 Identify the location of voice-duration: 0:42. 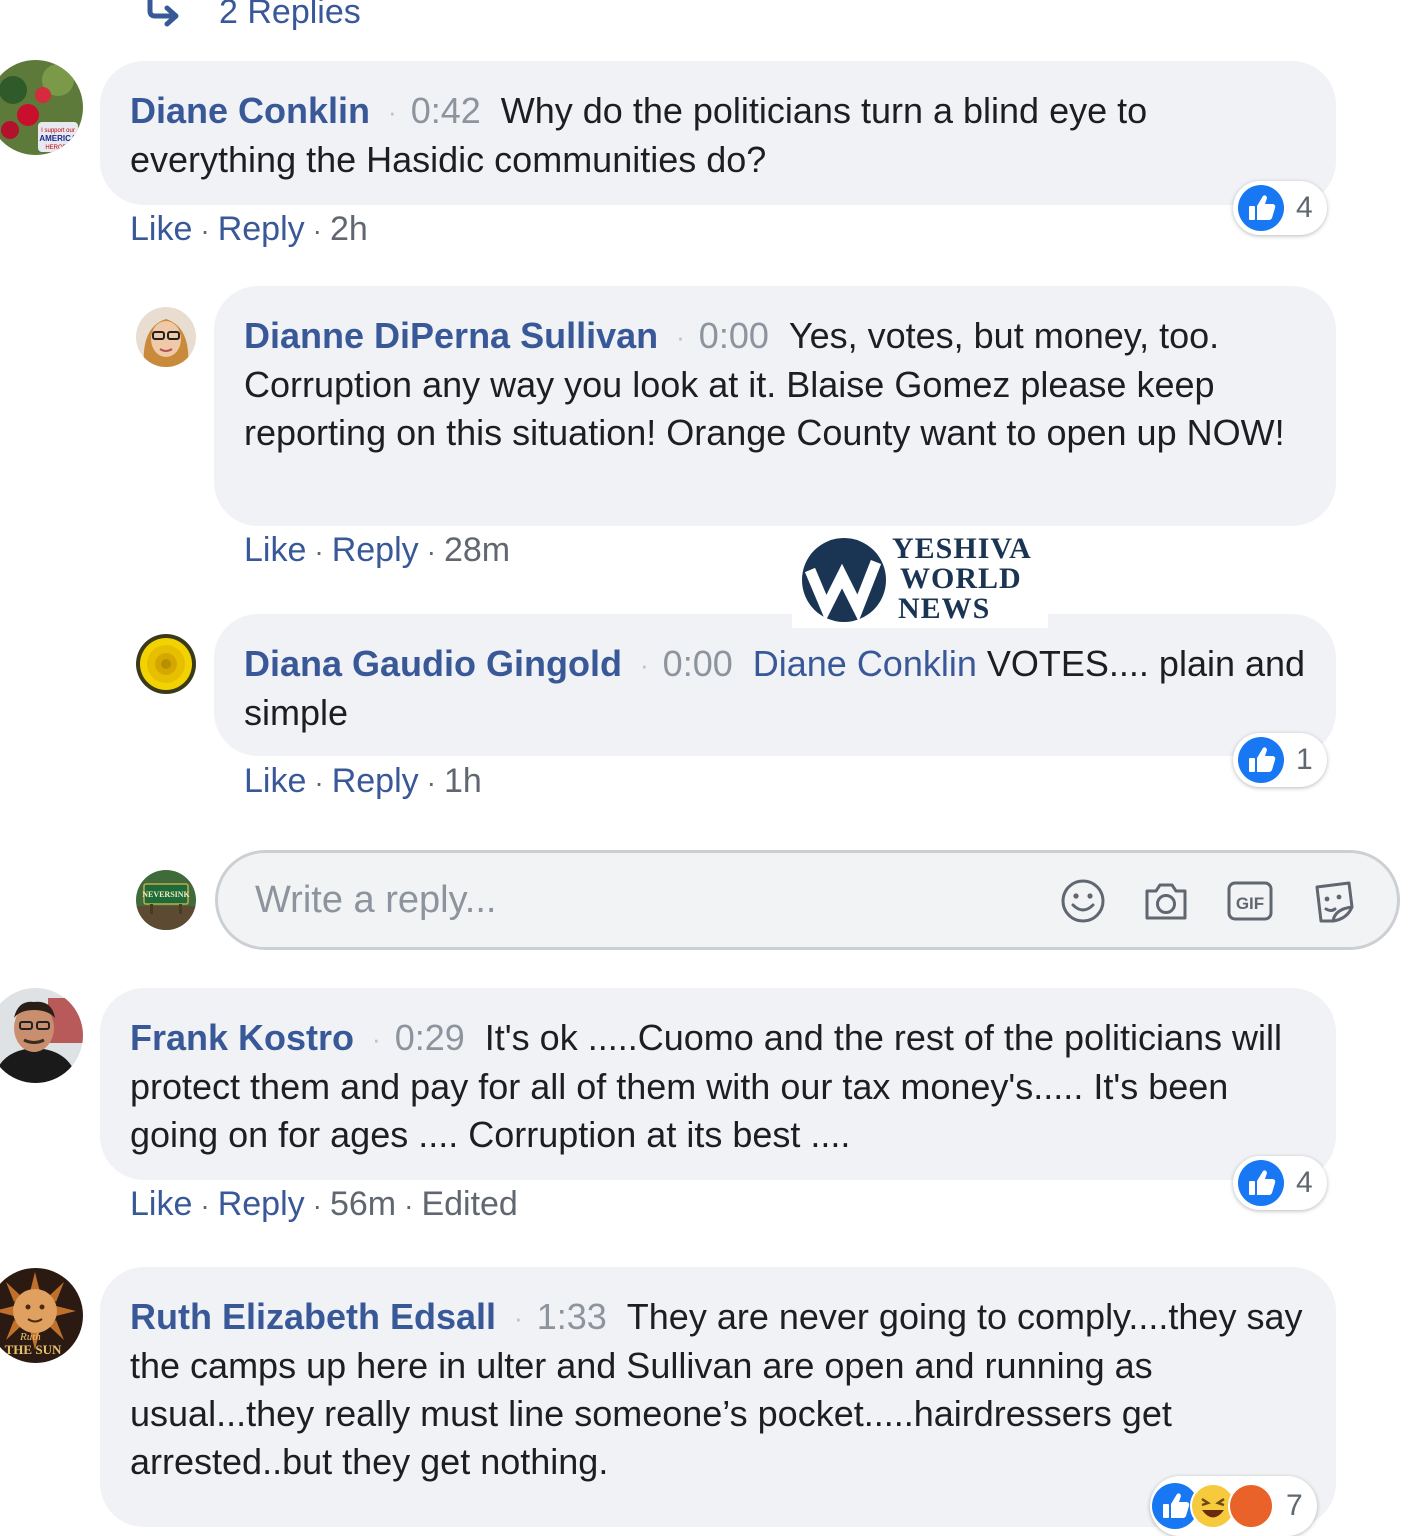
(446, 110).